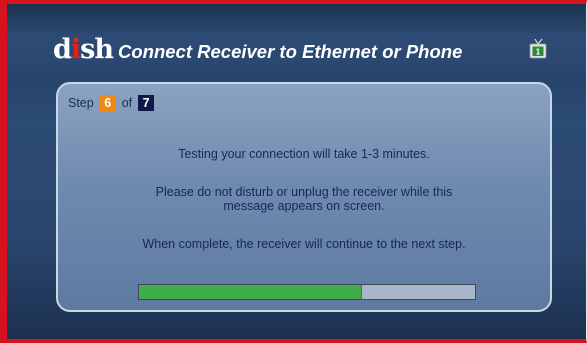 The height and width of the screenshot is (343, 587). What do you see at coordinates (107, 103) in the screenshot?
I see `step-current-badge: 6` at bounding box center [107, 103].